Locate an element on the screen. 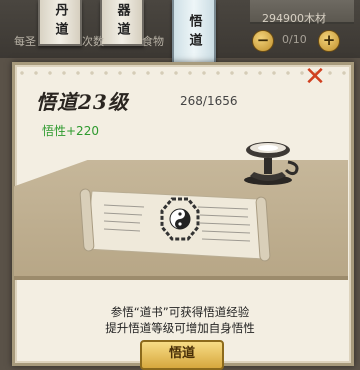  background-label: 次数 is located at coordinates (93, 41).